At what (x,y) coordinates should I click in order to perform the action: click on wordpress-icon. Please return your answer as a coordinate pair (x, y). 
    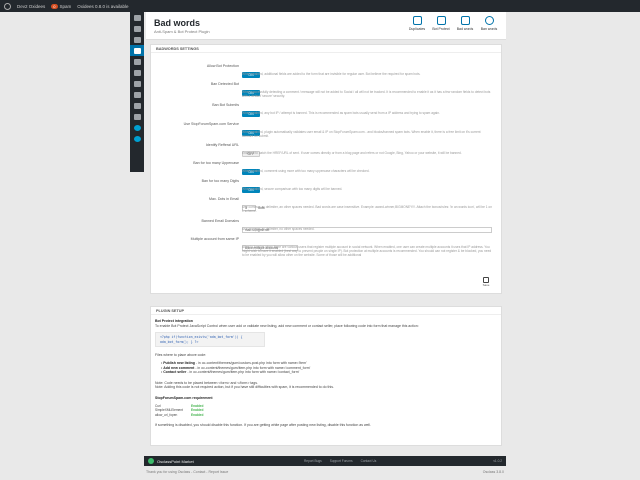
    Looking at the image, I should click on (7, 6).